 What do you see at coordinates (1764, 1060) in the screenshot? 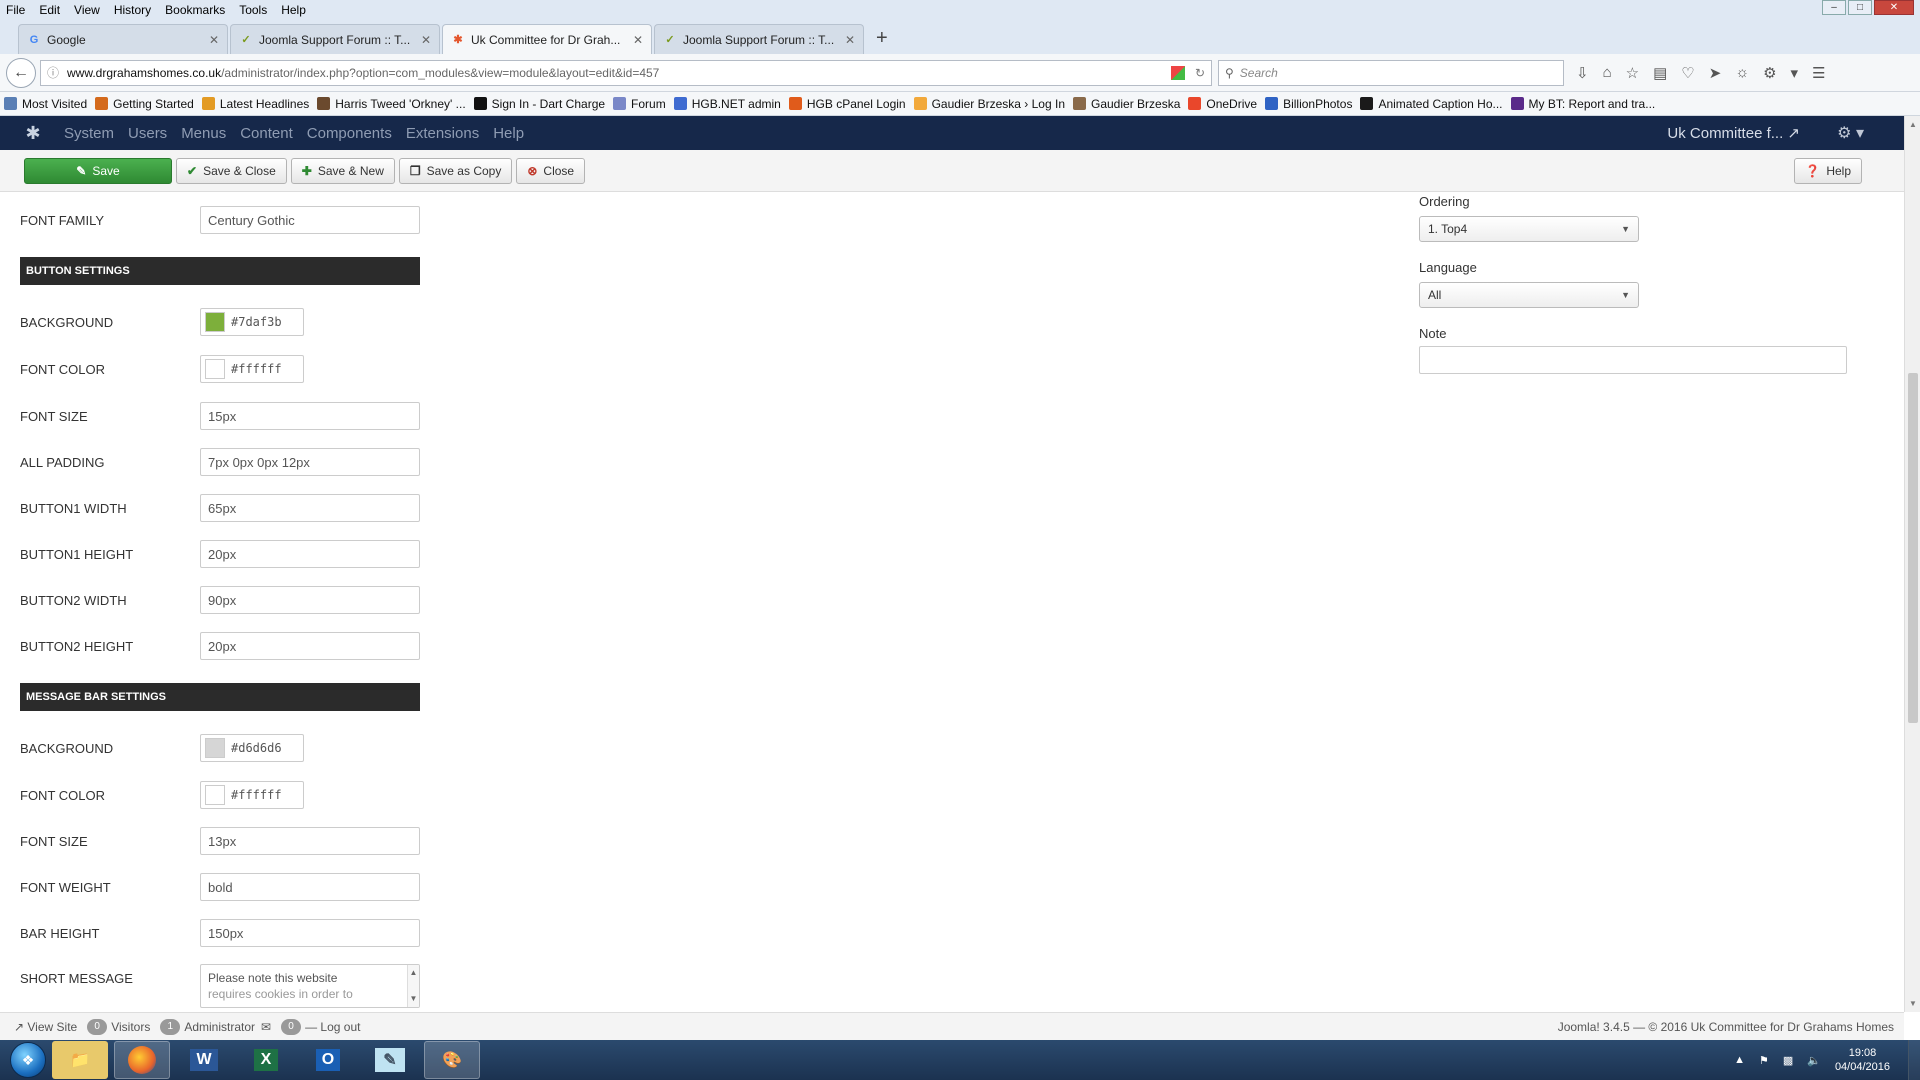
I see `action-center-flag-icon: ⚑` at bounding box center [1764, 1060].